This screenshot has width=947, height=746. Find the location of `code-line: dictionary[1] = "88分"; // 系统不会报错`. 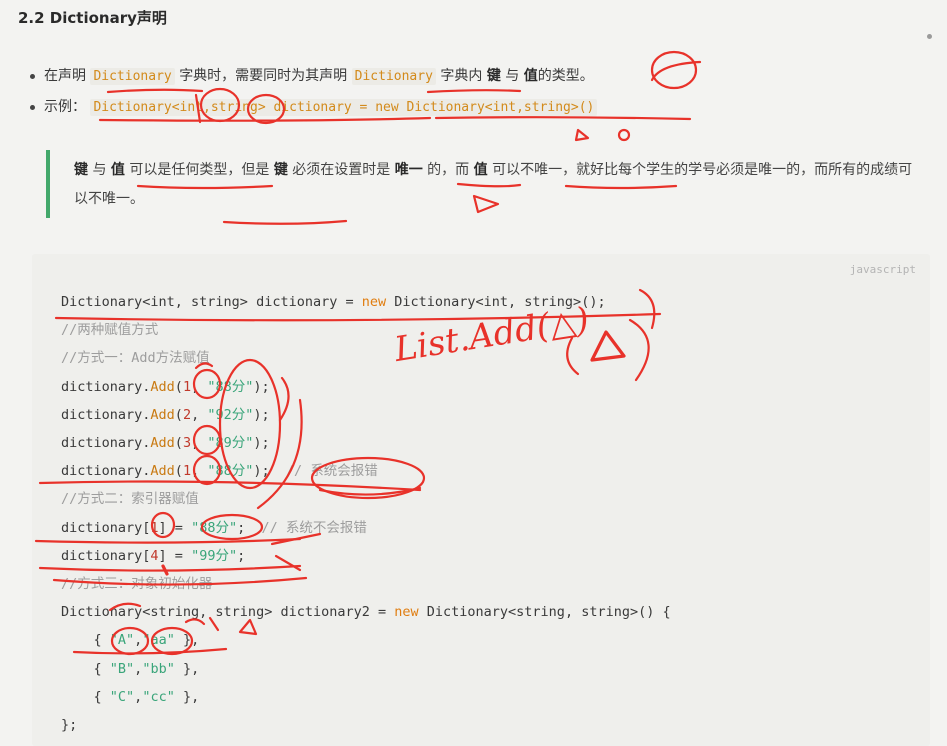

code-line: dictionary[1] = "88分"; // 系统不会报错 is located at coordinates (366, 528).